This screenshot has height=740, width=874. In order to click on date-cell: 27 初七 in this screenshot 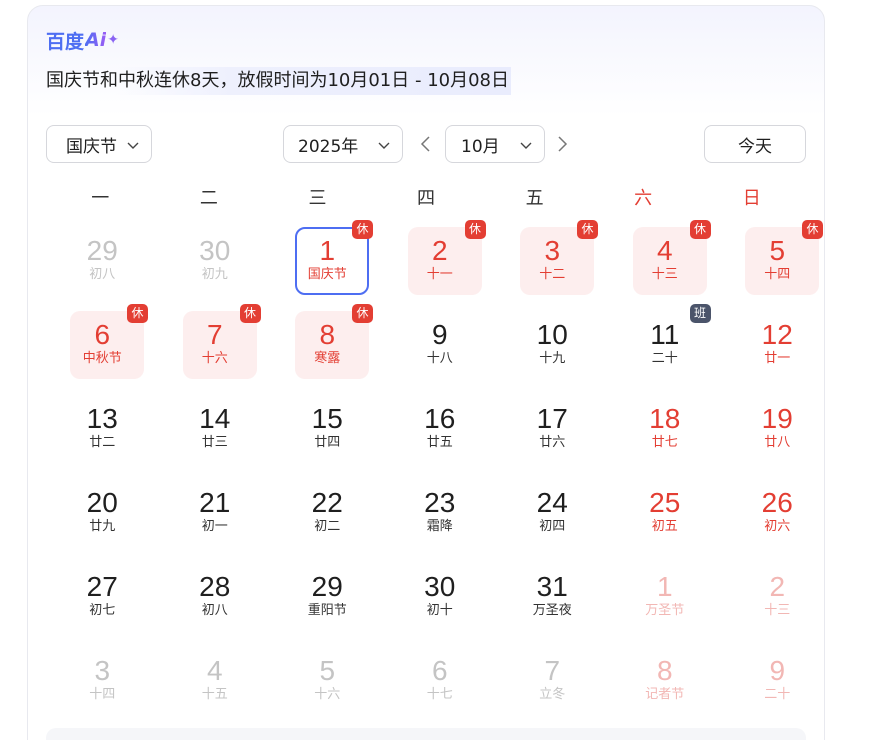, I will do `click(102, 604)`.